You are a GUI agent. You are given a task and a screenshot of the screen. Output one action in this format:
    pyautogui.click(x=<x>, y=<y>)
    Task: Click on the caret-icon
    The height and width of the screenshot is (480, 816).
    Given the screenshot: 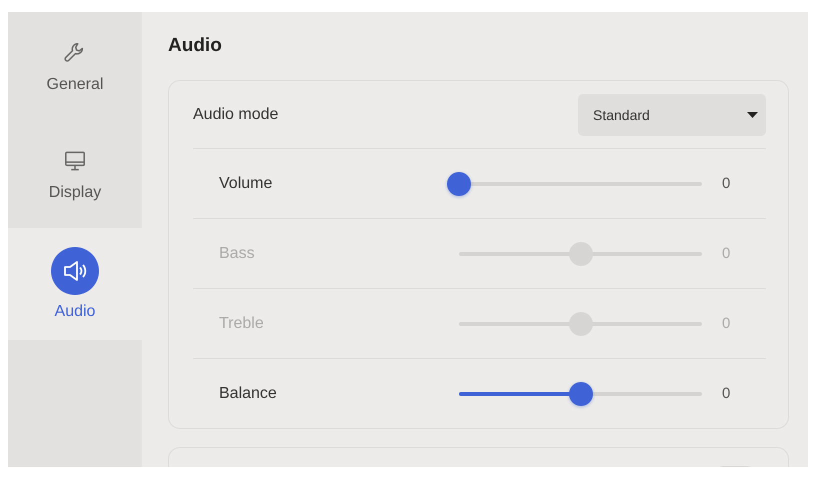 What is the action you would take?
    pyautogui.click(x=752, y=115)
    